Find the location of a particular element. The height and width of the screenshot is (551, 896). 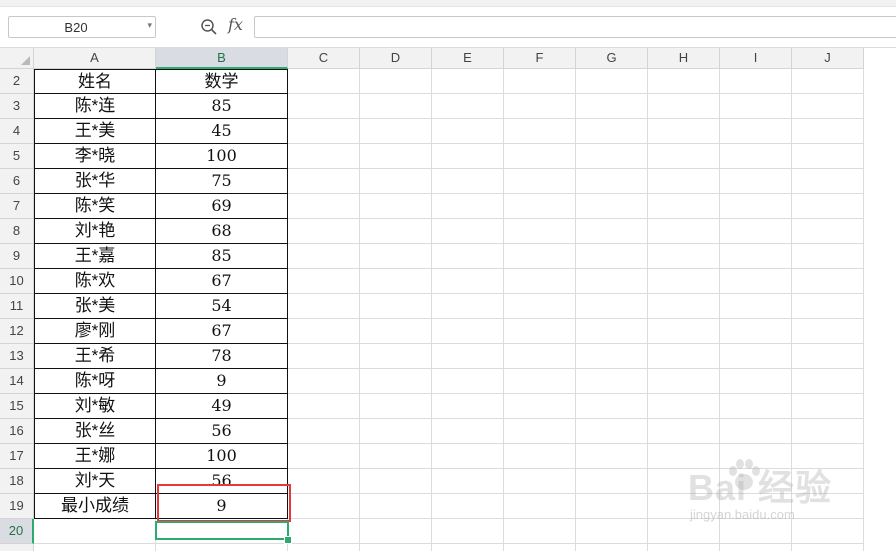

cell-j19 is located at coordinates (828, 506).